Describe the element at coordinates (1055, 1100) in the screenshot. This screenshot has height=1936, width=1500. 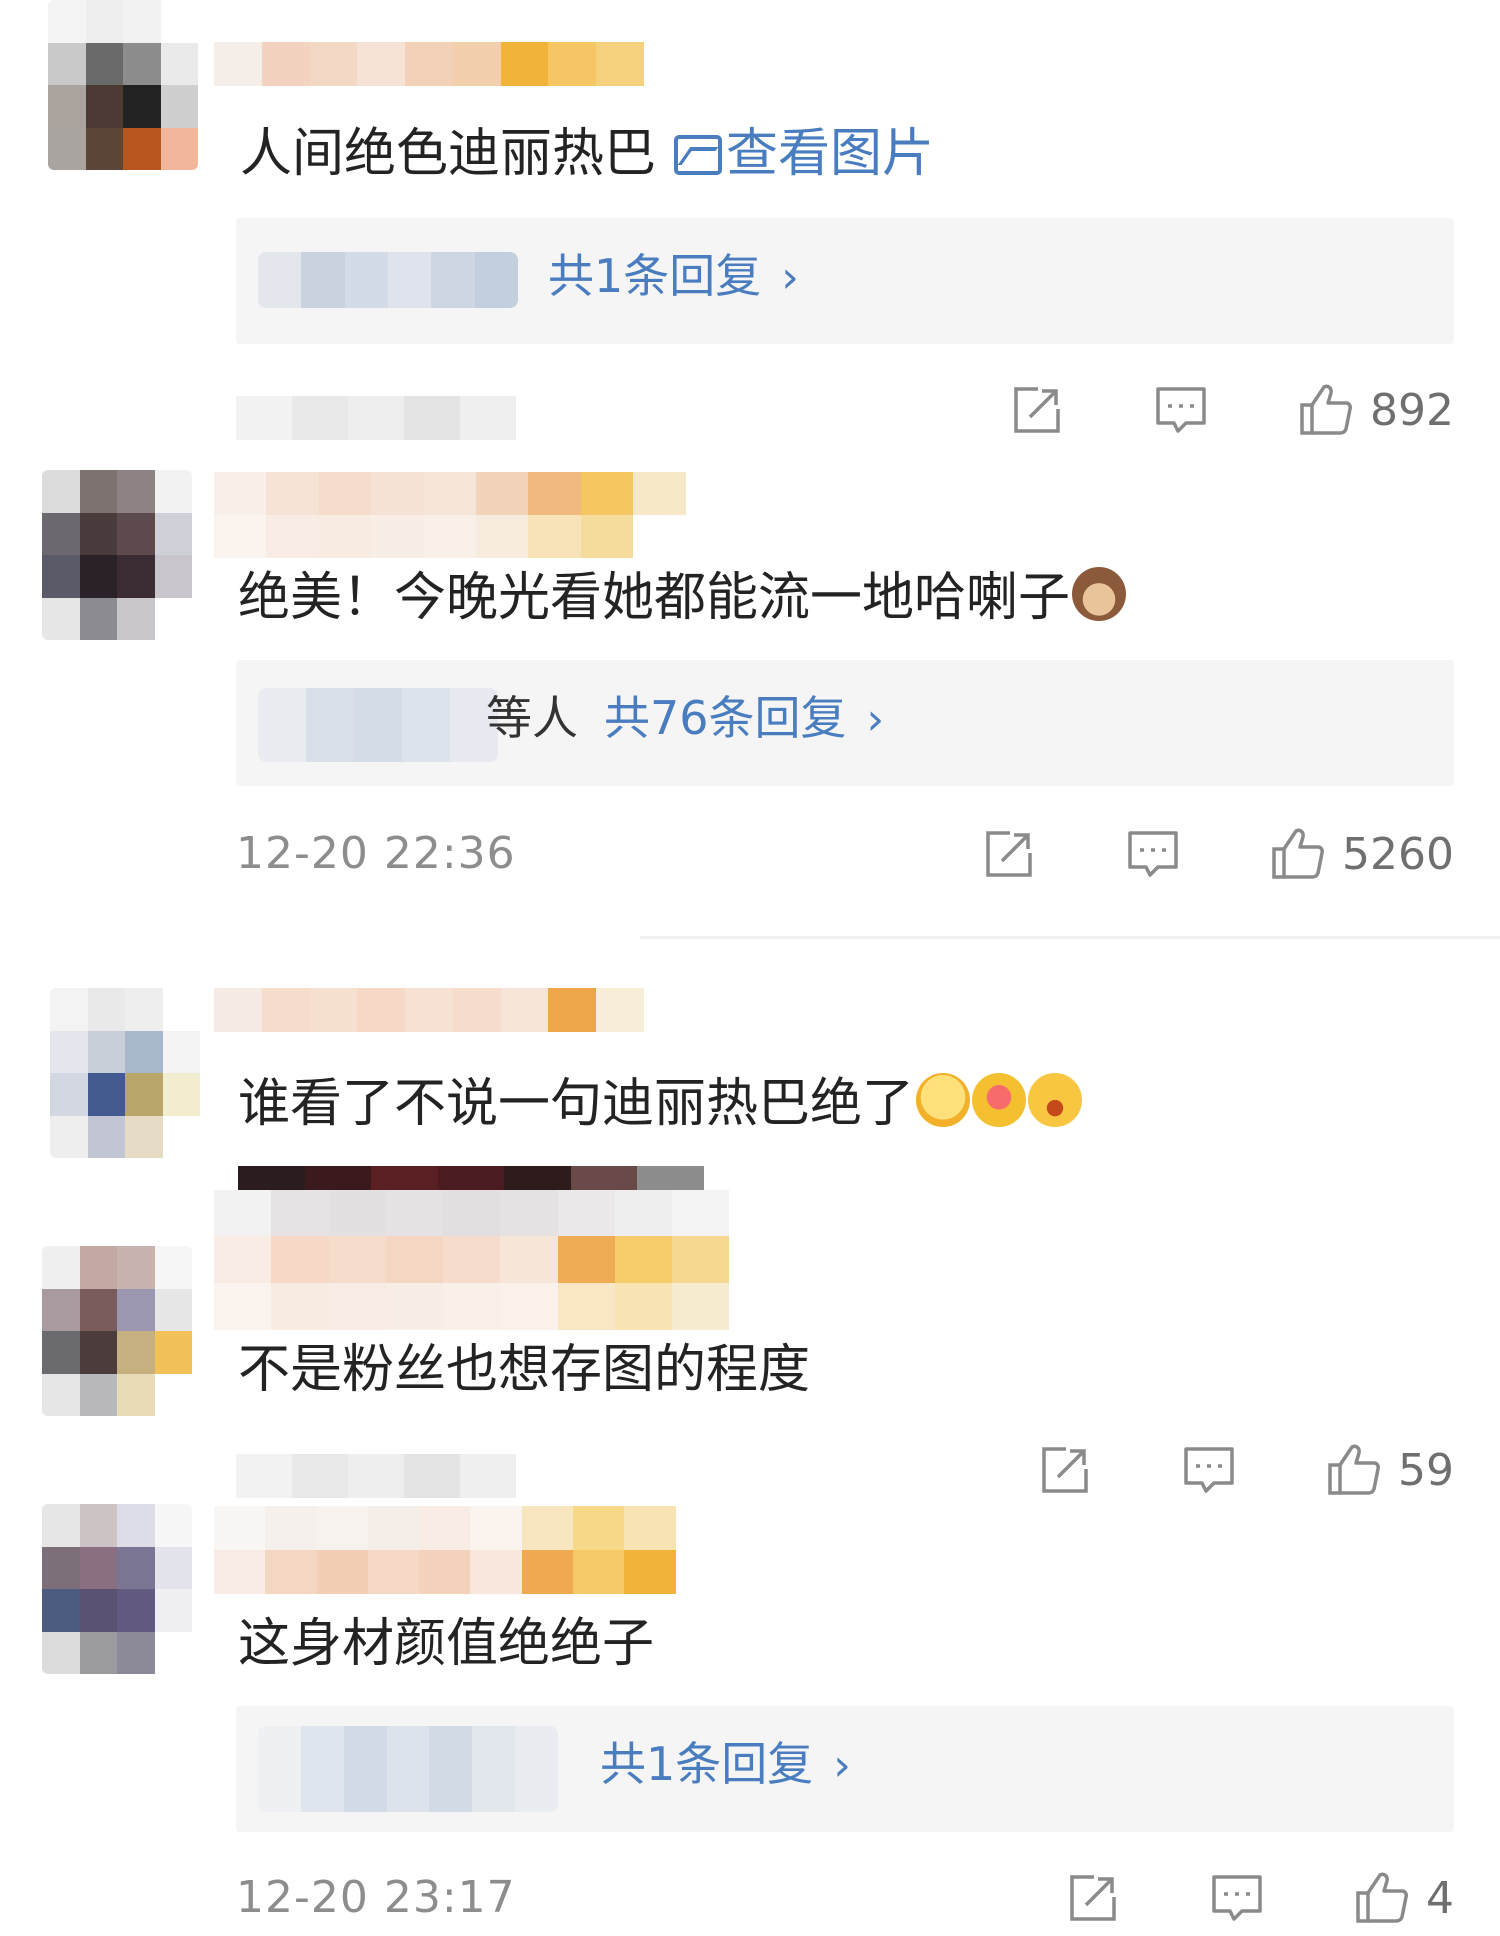
I see `surprised-emoji-icon` at that location.